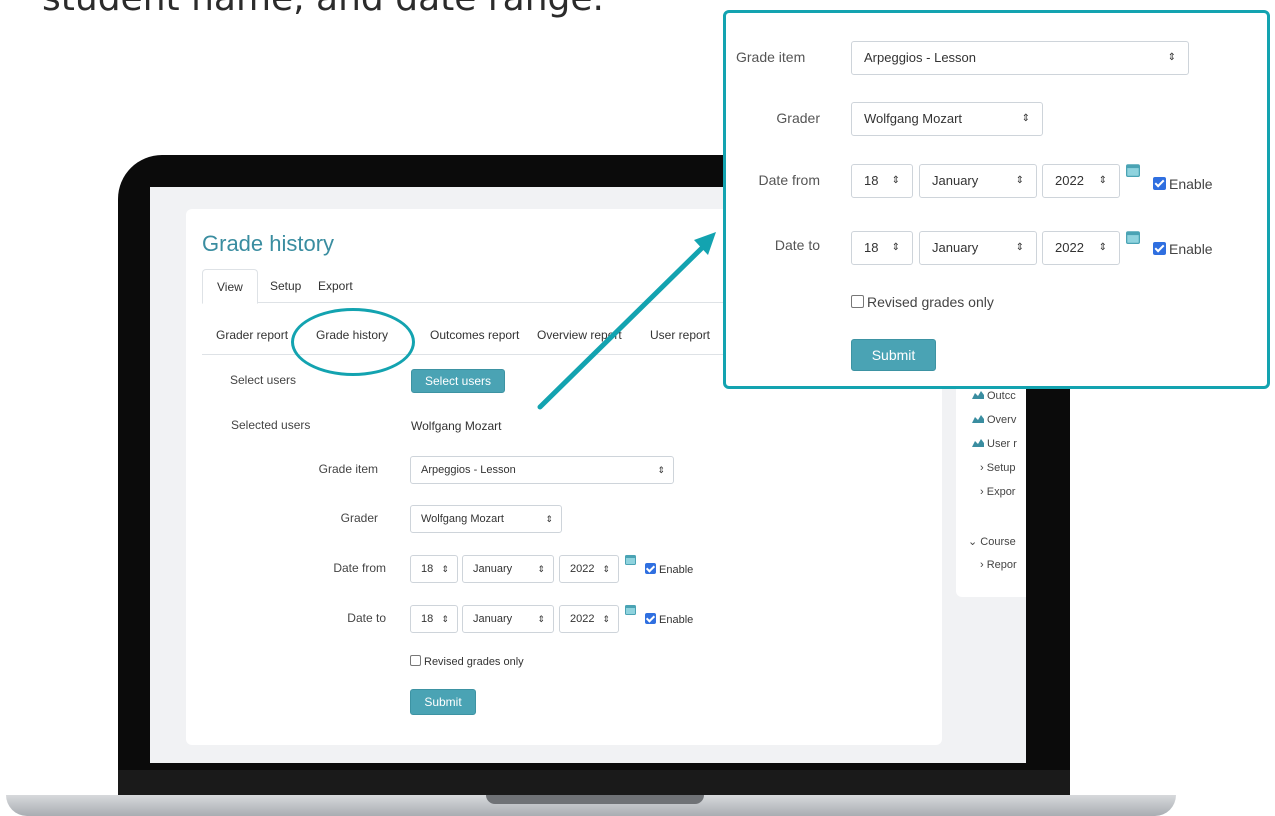  I want to click on date-to-year-select: 2022 ⇕, so click(1081, 248).